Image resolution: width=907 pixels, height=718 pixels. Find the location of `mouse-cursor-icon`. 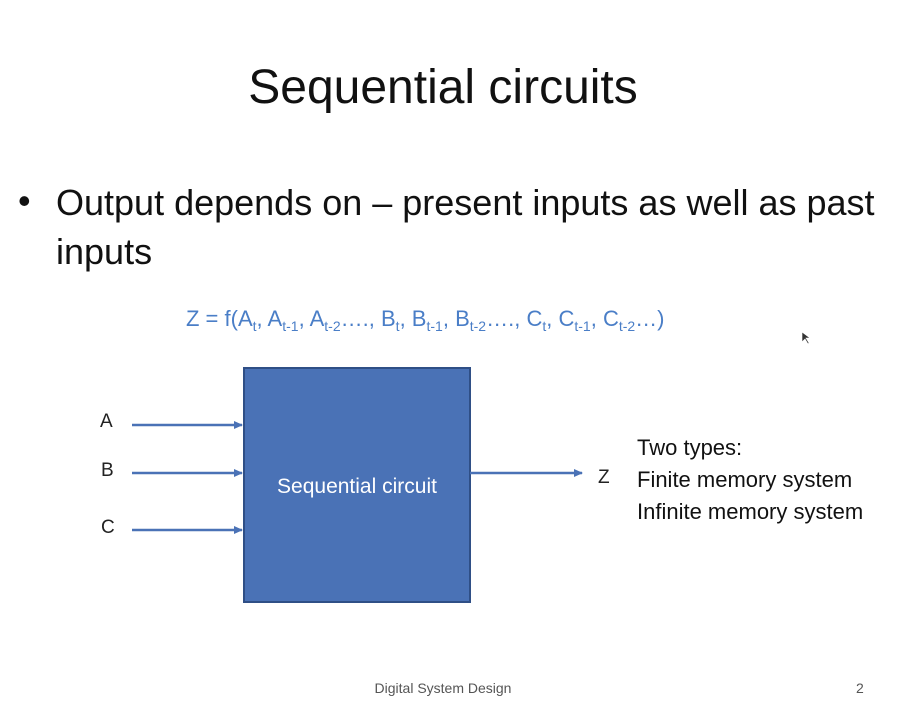

mouse-cursor-icon is located at coordinates (806, 338).